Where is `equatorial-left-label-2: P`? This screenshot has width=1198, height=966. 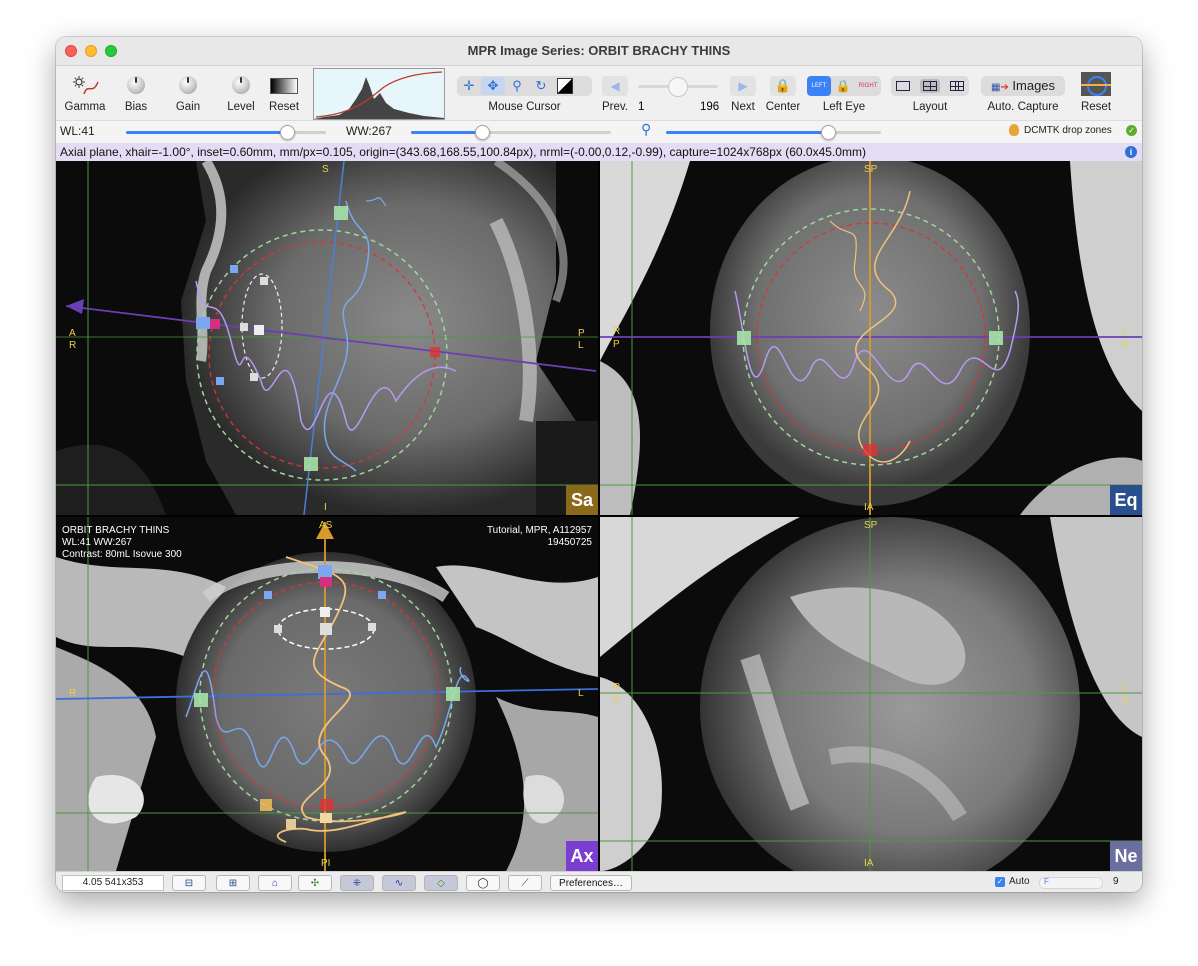 equatorial-left-label-2: P is located at coordinates (616, 344).